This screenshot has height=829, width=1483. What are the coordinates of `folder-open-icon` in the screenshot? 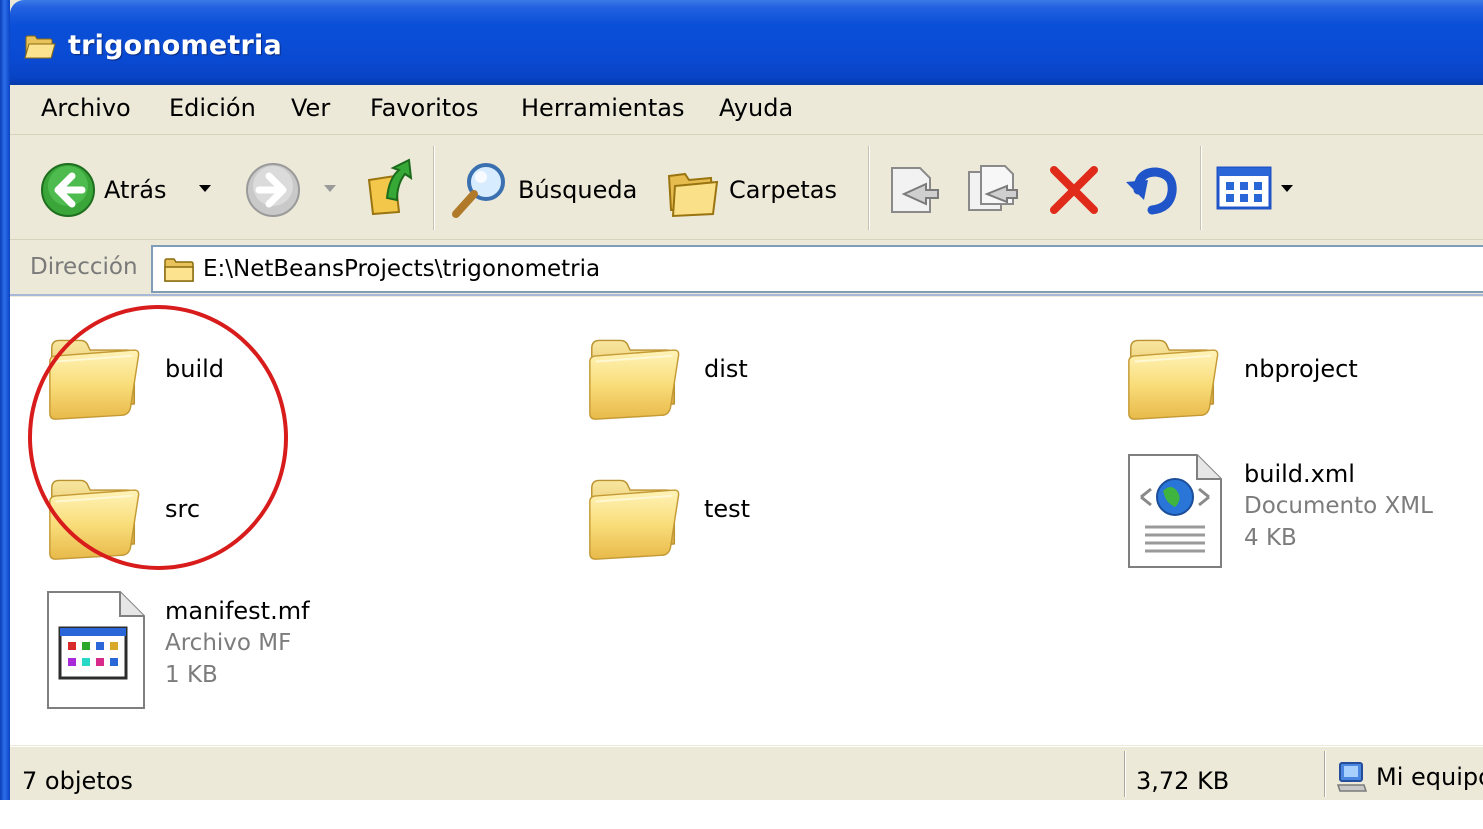 It's located at (40, 47).